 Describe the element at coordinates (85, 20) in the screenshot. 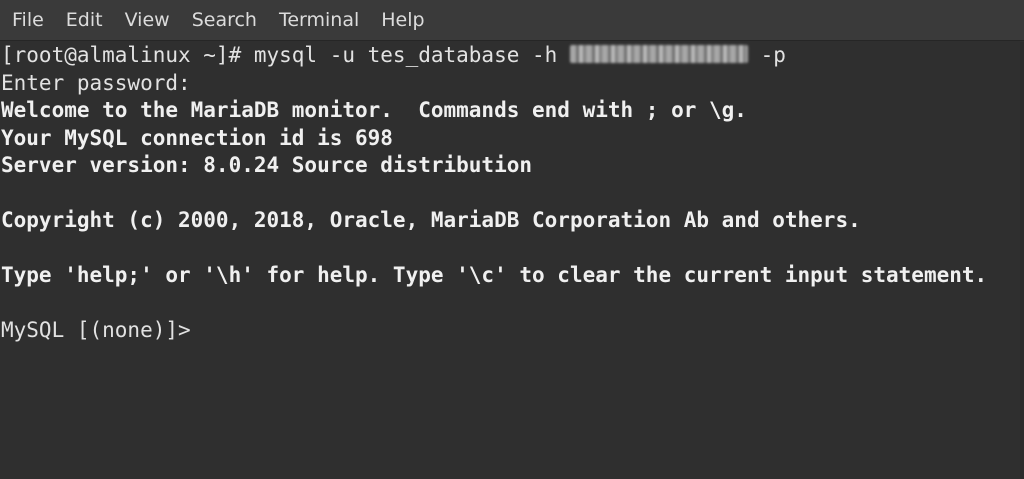

I see `menu-edit: Edit` at that location.